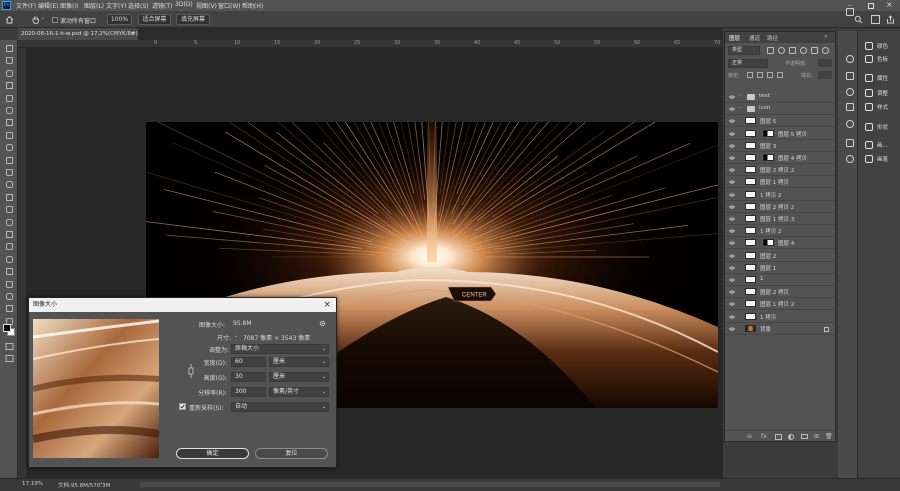  What do you see at coordinates (744, 50) in the screenshot?
I see `layer-kind-filter: 类型` at bounding box center [744, 50].